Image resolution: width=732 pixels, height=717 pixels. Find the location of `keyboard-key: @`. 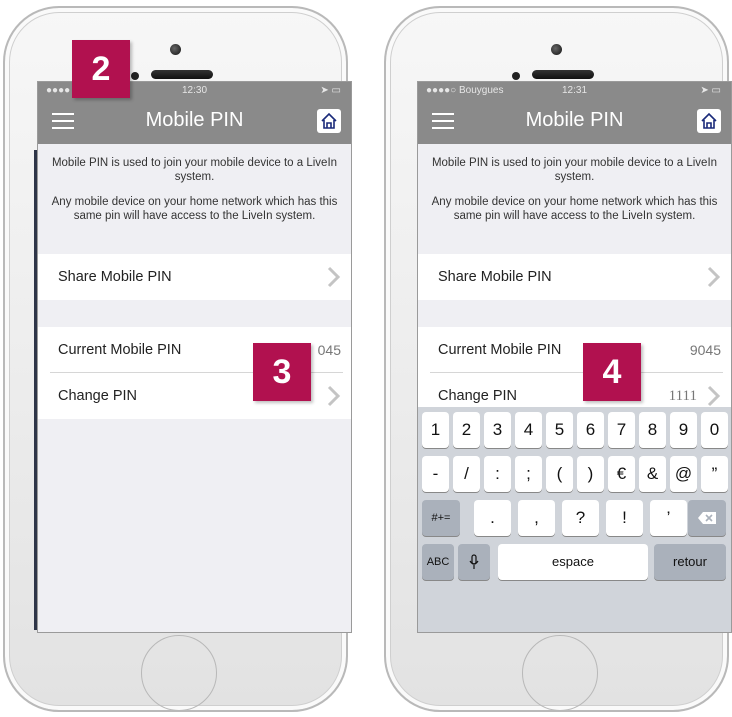

keyboard-key: @ is located at coordinates (683, 474).